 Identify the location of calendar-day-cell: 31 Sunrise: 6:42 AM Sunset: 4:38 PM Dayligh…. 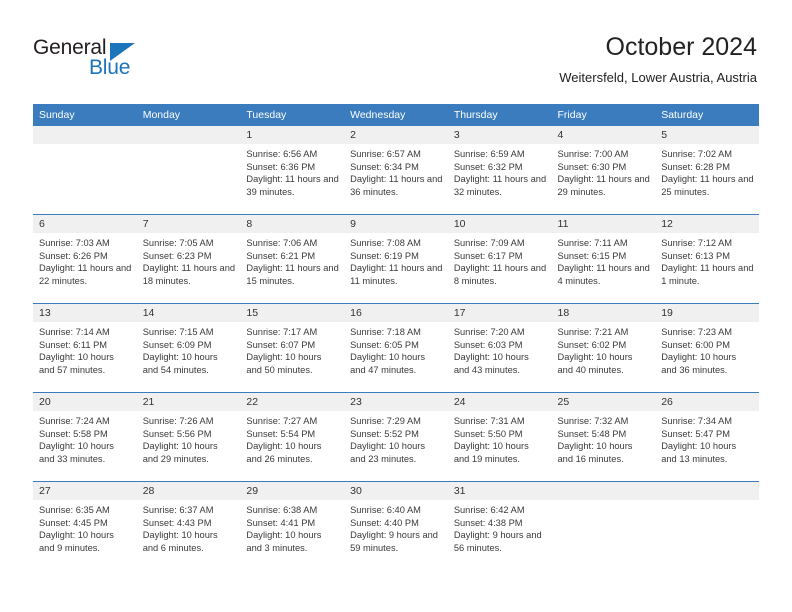
(499, 525).